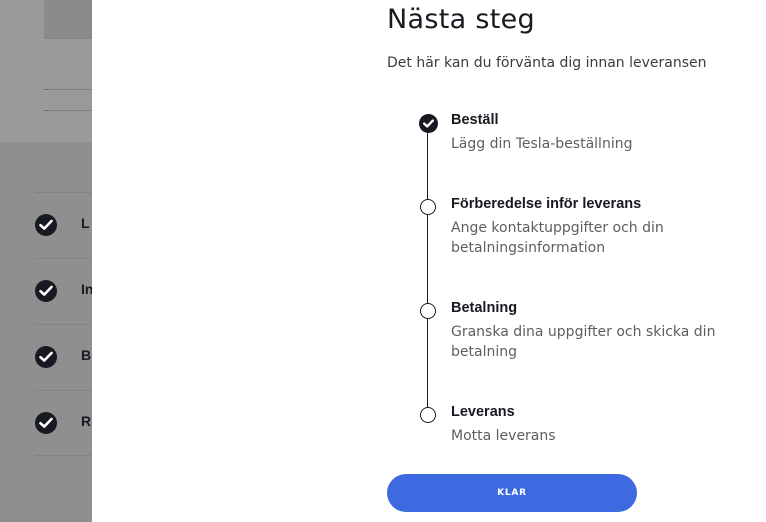 This screenshot has height=522, width=766. Describe the element at coordinates (63, 422) in the screenshot. I see `background-list-item: R` at that location.